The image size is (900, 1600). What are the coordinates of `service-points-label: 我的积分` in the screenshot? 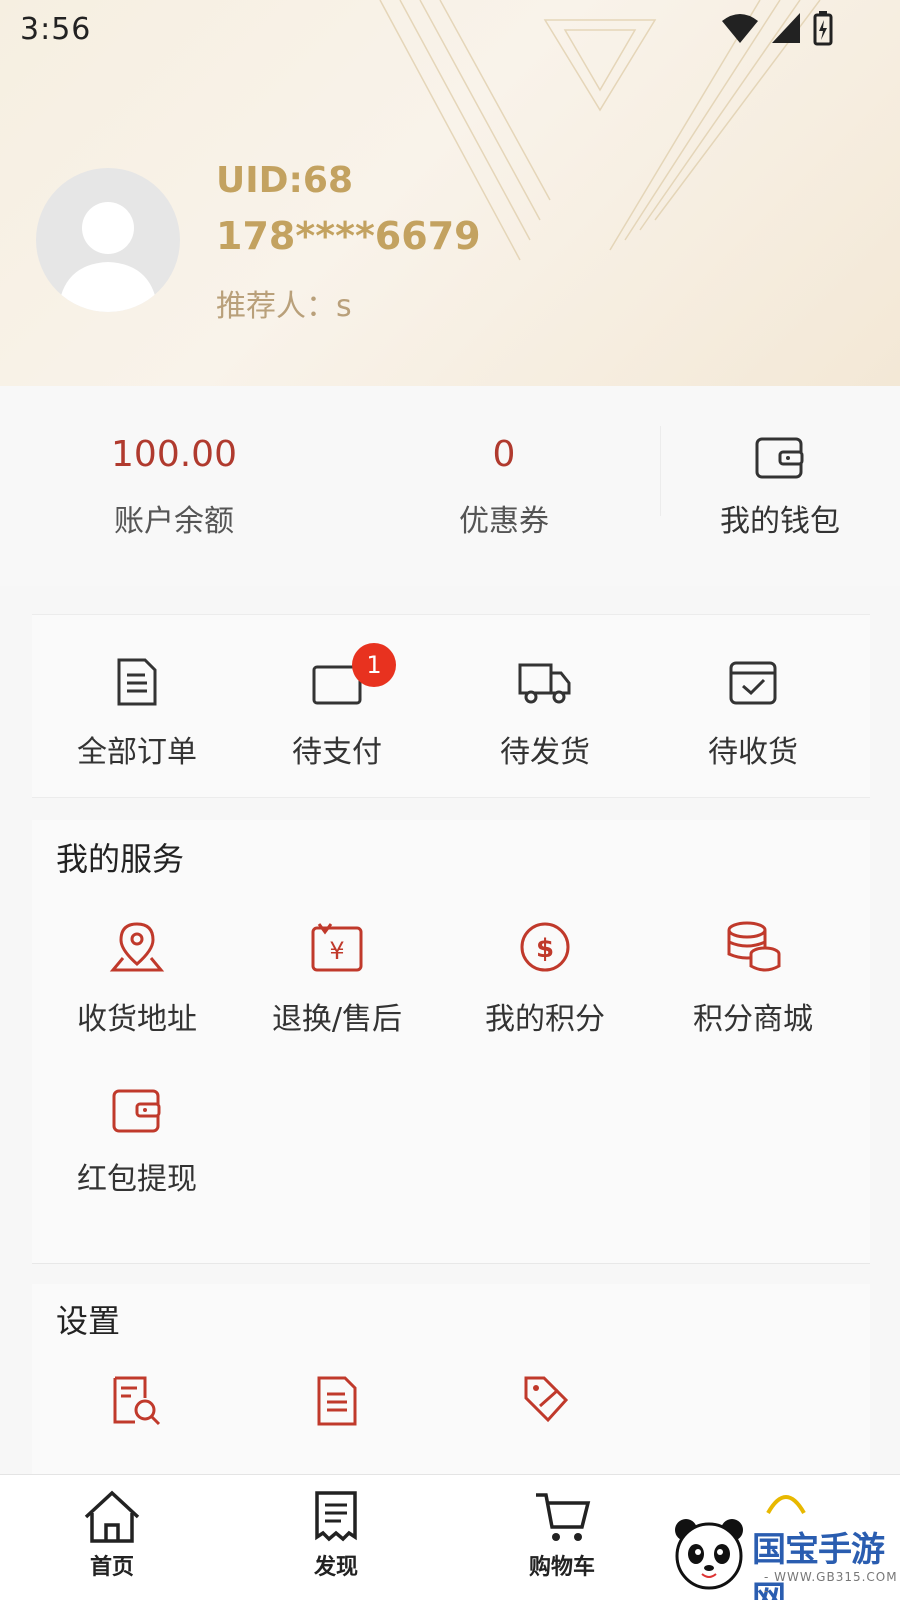 It's located at (545, 1019).